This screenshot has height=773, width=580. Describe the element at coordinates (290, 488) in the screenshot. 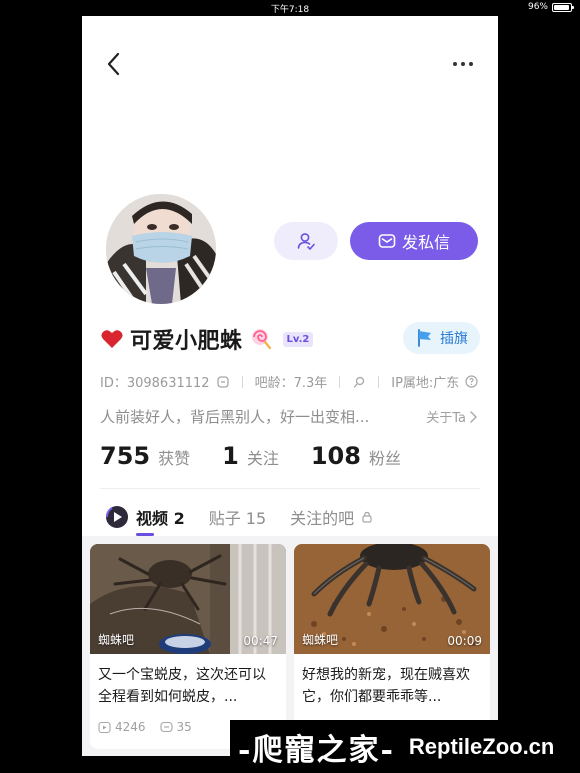

I see `divider` at that location.